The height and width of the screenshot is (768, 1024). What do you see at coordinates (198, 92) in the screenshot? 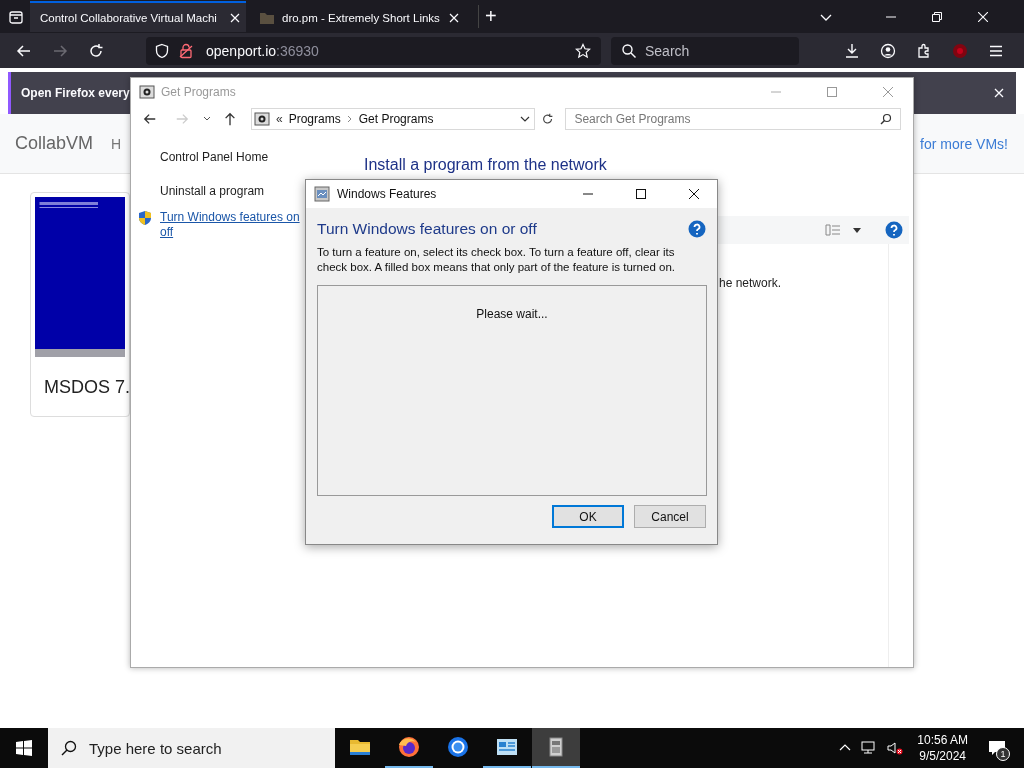
I see `window-title: Get Programs` at bounding box center [198, 92].